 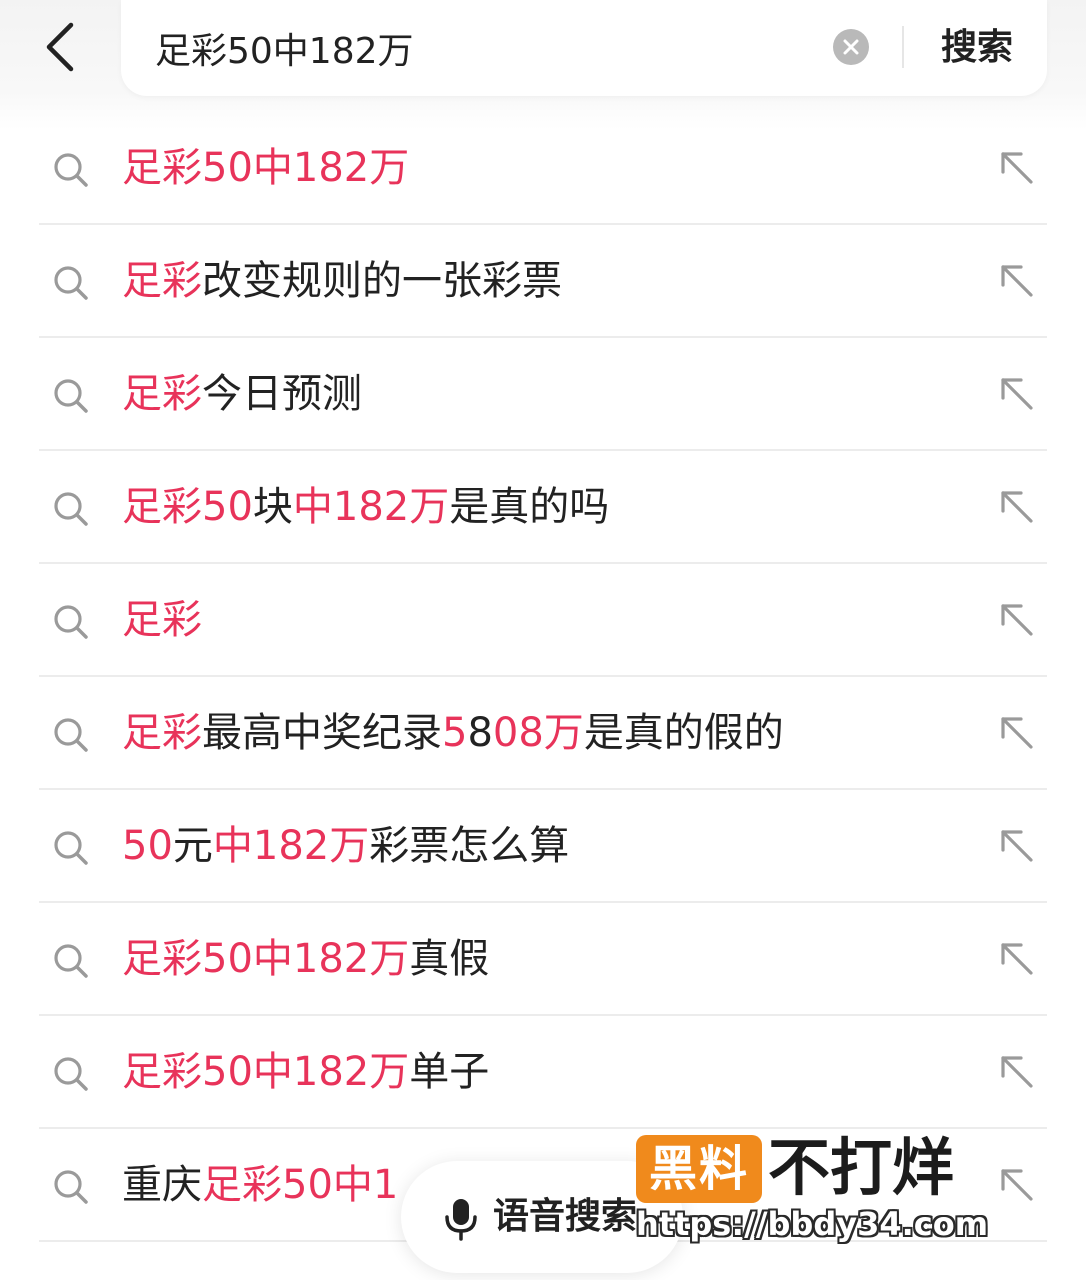 I want to click on suggestion-text: 足彩50块中182万是真的吗, so click(x=365, y=507).